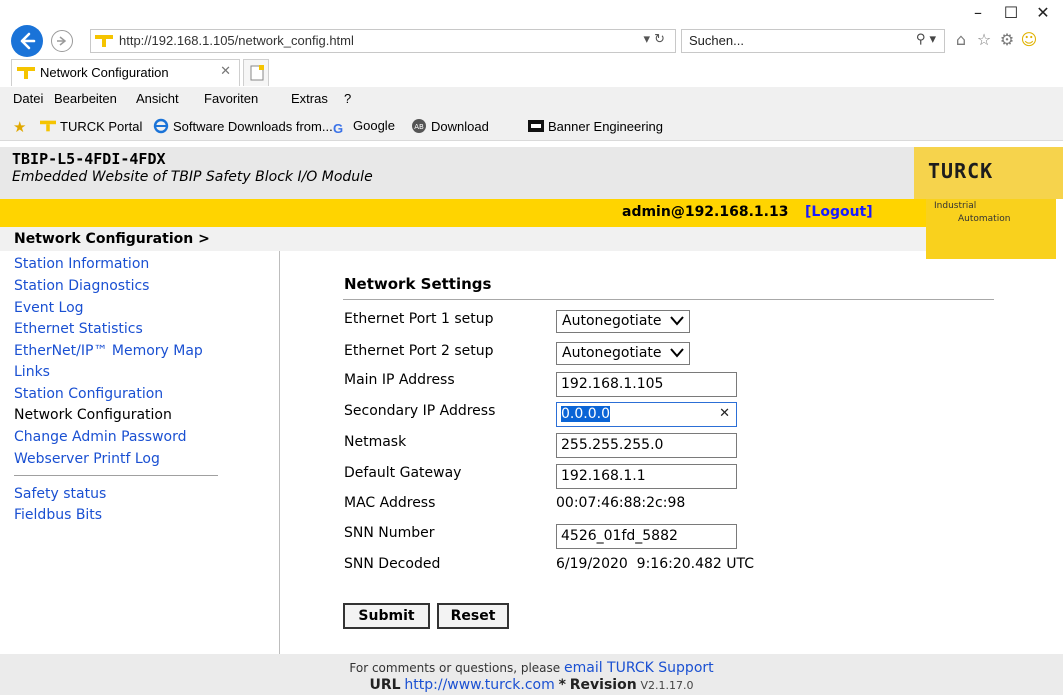 The image size is (1063, 695). Describe the element at coordinates (389, 533) in the screenshot. I see `snn-label: SNN Number` at that location.